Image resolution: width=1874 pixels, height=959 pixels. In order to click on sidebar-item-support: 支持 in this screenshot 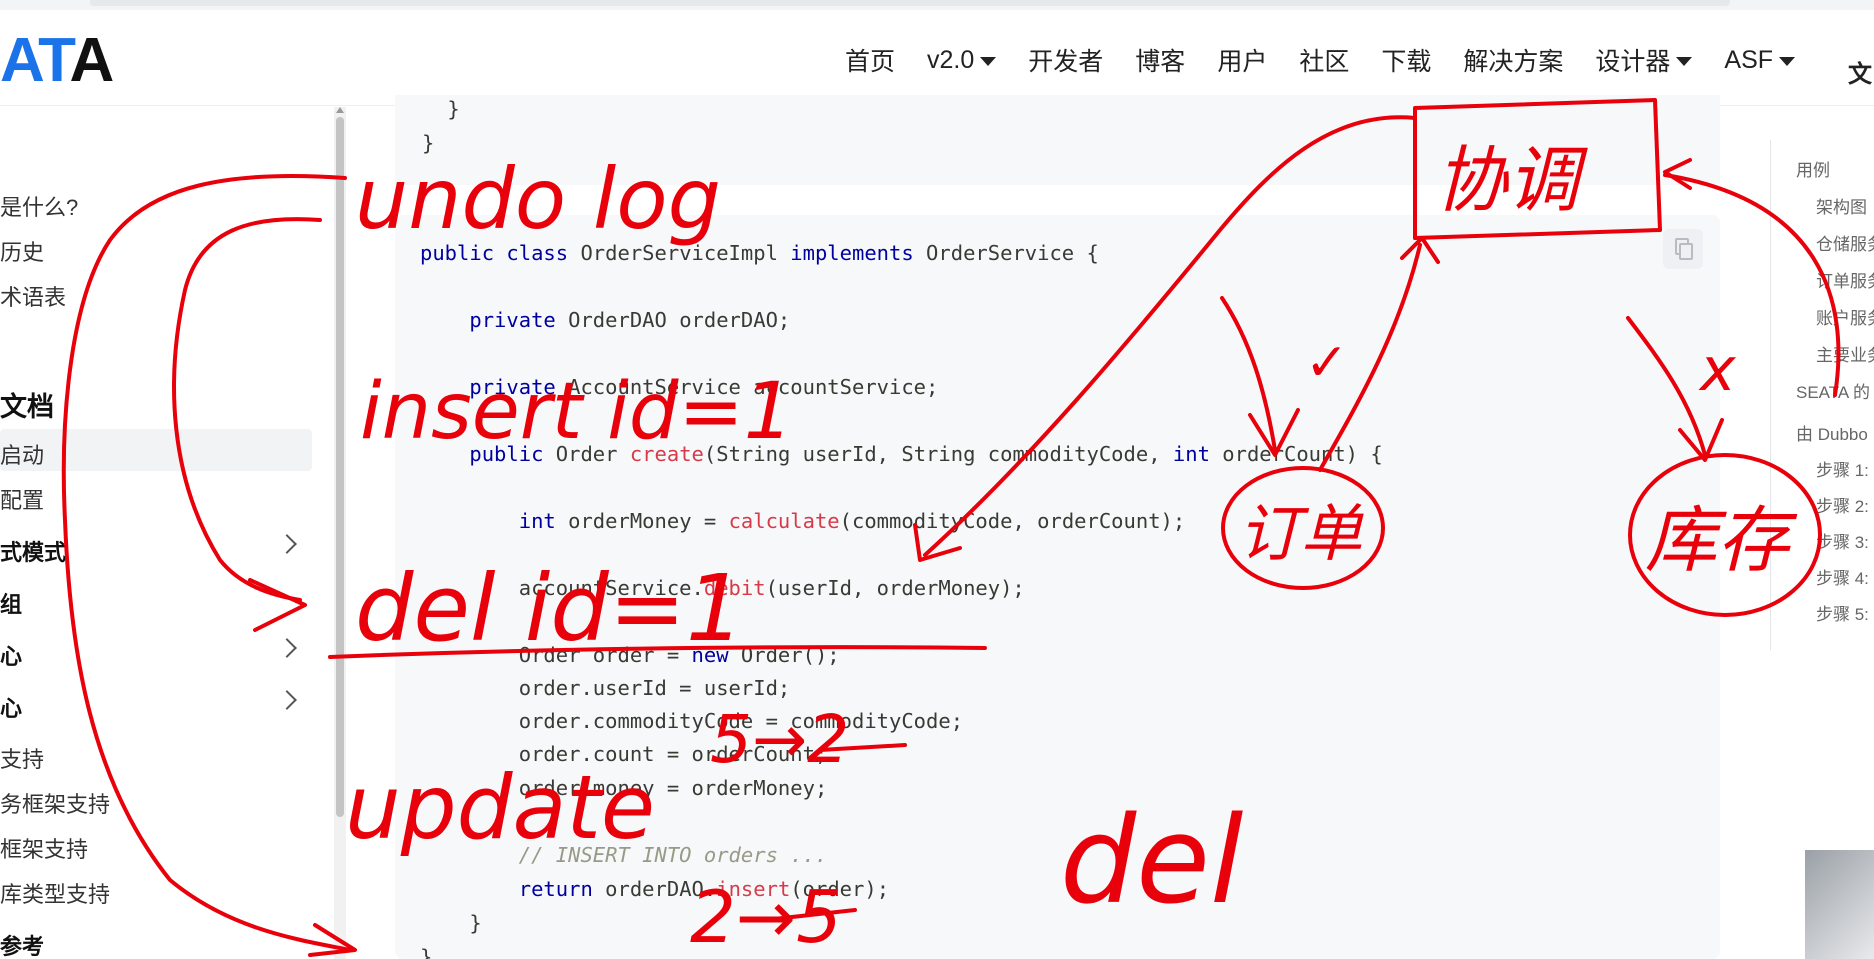, I will do `click(22, 758)`.